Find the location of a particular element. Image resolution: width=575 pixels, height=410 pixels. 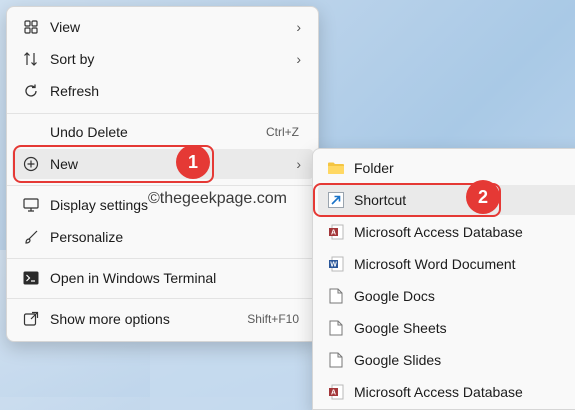

grid-icon is located at coordinates (31, 27).